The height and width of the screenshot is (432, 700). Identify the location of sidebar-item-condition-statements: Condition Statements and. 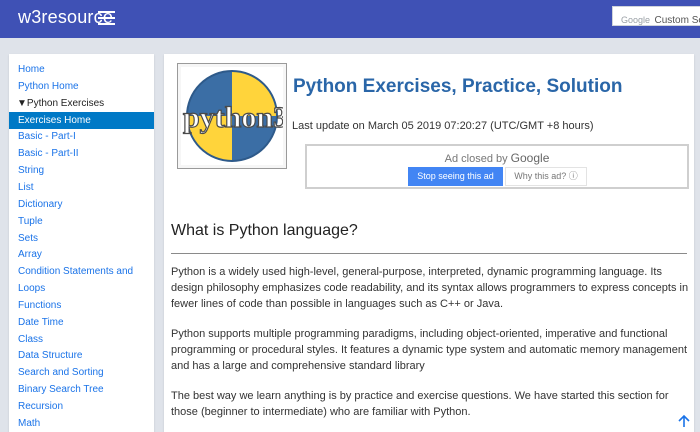
(81, 271).